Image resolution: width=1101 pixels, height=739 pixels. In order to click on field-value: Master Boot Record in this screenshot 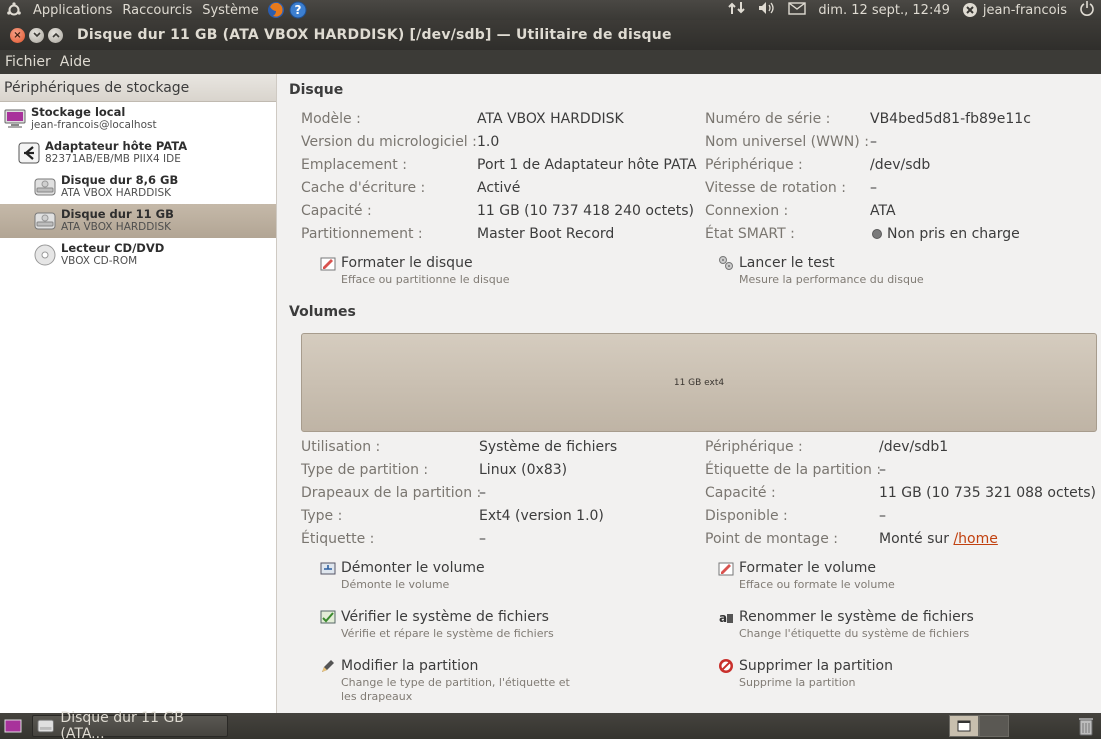, I will do `click(546, 234)`.